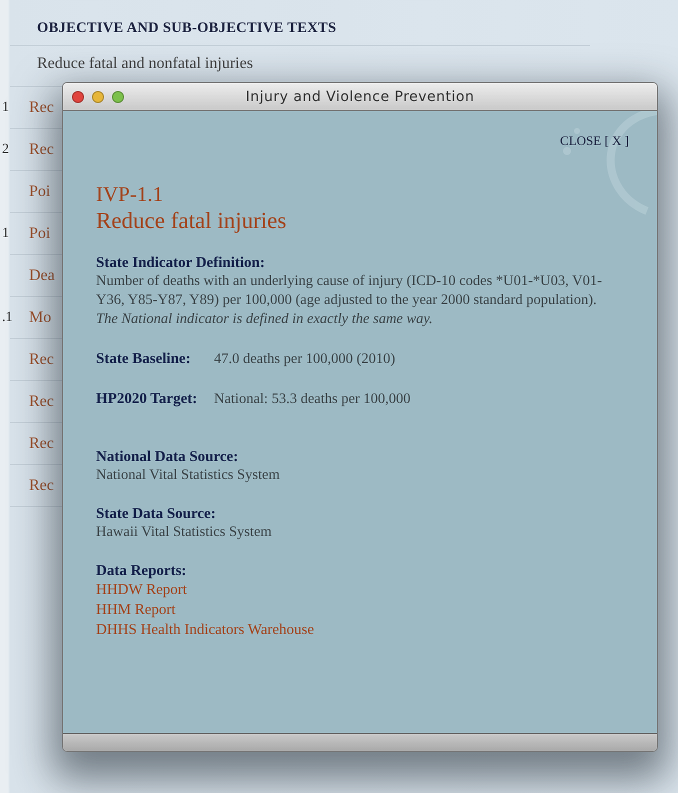 The width and height of the screenshot is (678, 793). I want to click on field-value: 47.0 deaths per 100,000 (2010), so click(305, 359).